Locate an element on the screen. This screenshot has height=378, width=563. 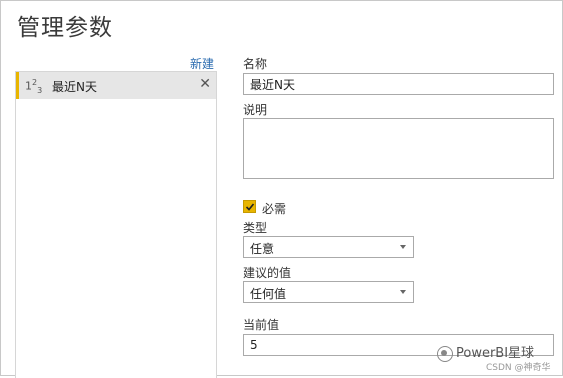
suggested-values-dropdown: 任何值 is located at coordinates (328, 292).